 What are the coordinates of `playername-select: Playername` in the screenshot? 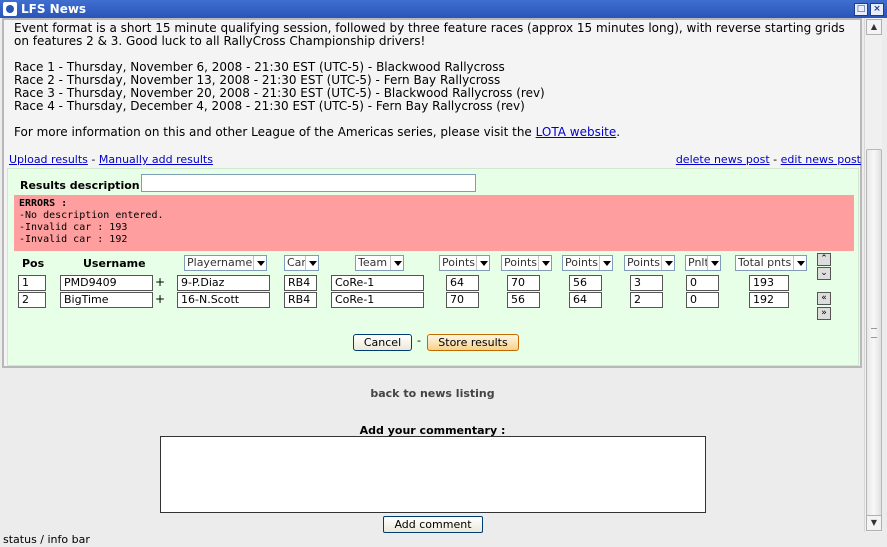 It's located at (225, 263).